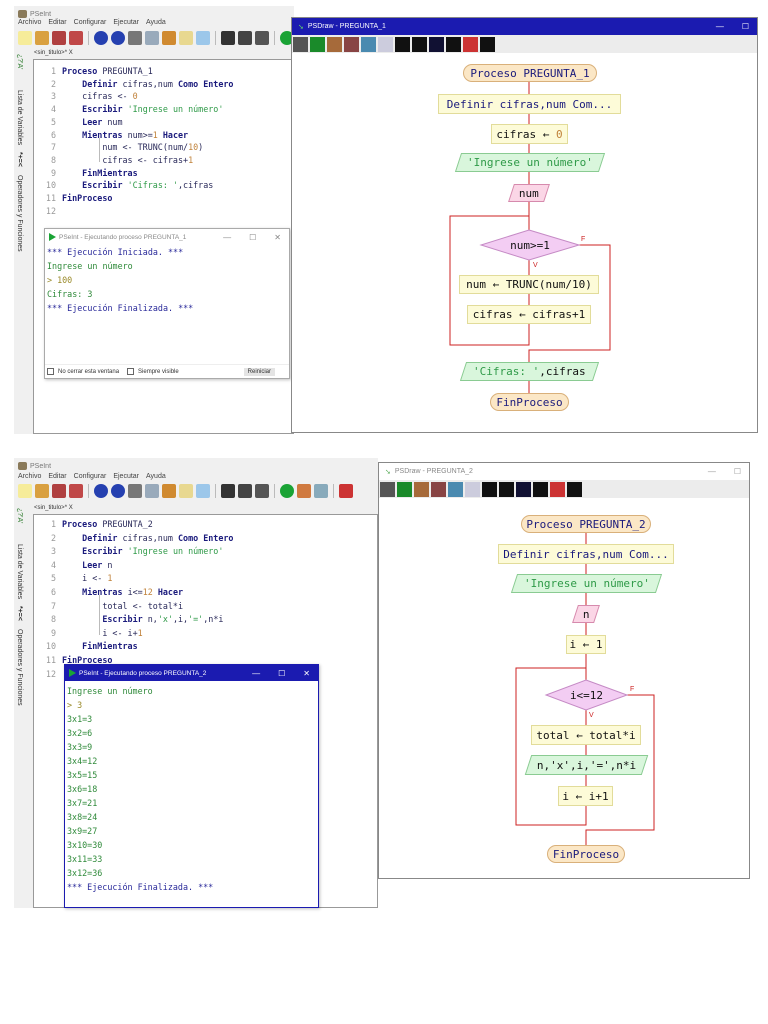 This screenshot has width=768, height=1024. What do you see at coordinates (585, 796) in the screenshot?
I see `flow-body-node-3: i ← i+1` at bounding box center [585, 796].